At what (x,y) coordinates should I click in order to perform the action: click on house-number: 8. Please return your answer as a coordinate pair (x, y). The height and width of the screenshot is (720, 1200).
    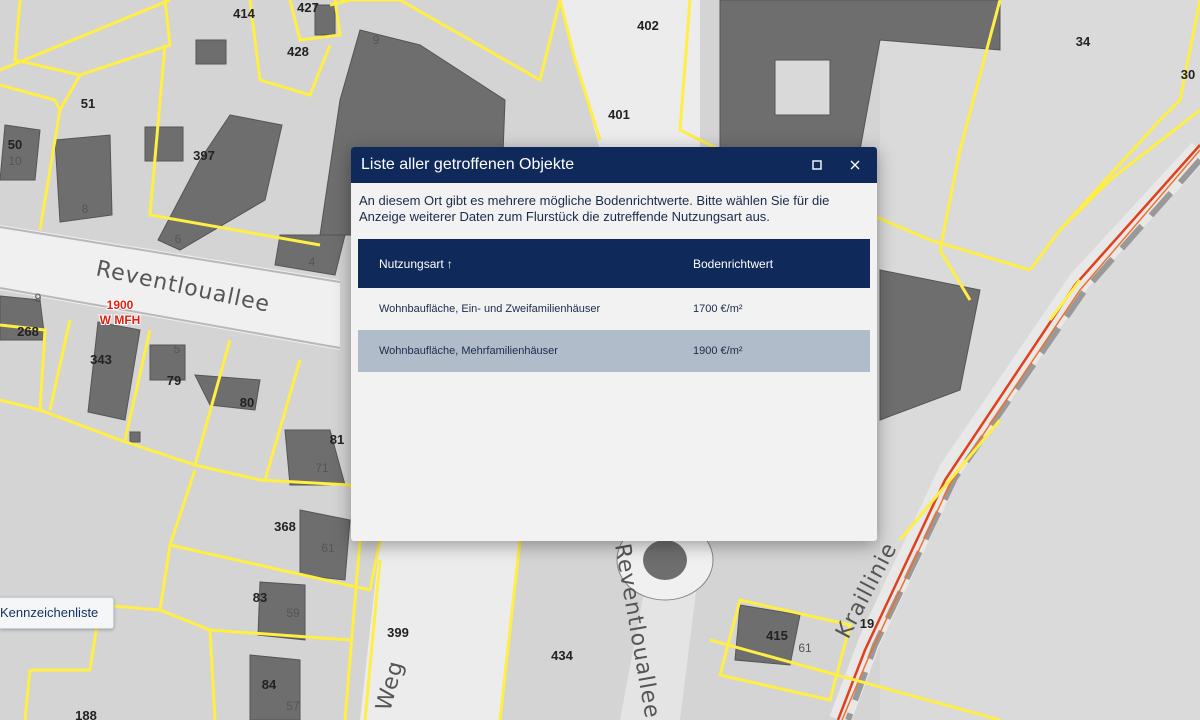
    Looking at the image, I should click on (85, 209).